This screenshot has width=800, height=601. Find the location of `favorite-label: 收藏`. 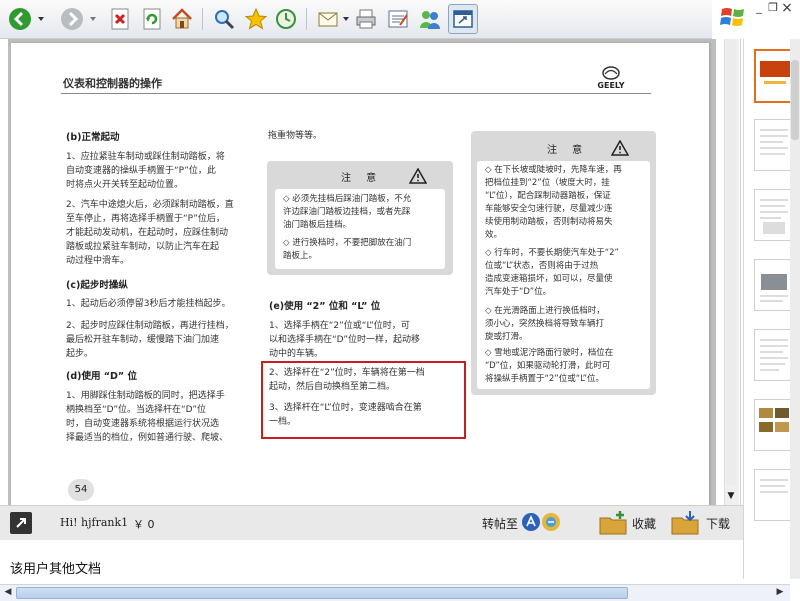

favorite-label: 收藏 is located at coordinates (644, 523).